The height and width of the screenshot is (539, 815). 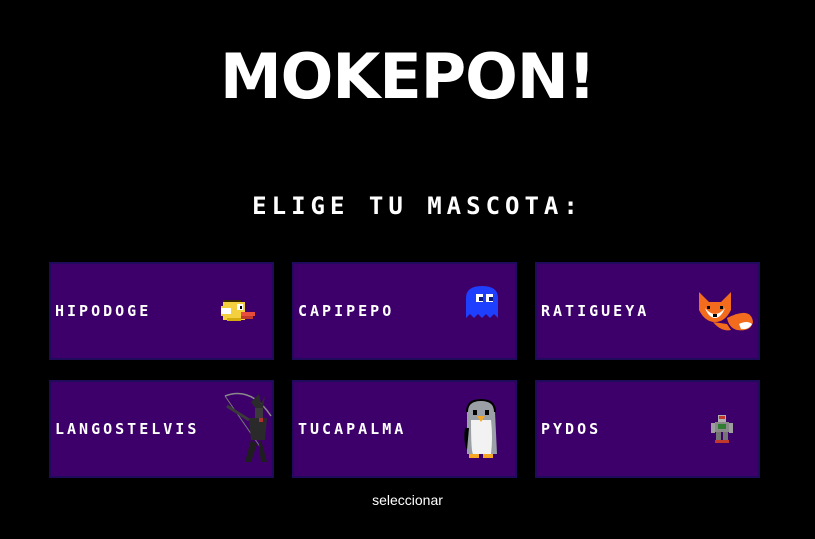 What do you see at coordinates (482, 302) in the screenshot?
I see `ghost-icon` at bounding box center [482, 302].